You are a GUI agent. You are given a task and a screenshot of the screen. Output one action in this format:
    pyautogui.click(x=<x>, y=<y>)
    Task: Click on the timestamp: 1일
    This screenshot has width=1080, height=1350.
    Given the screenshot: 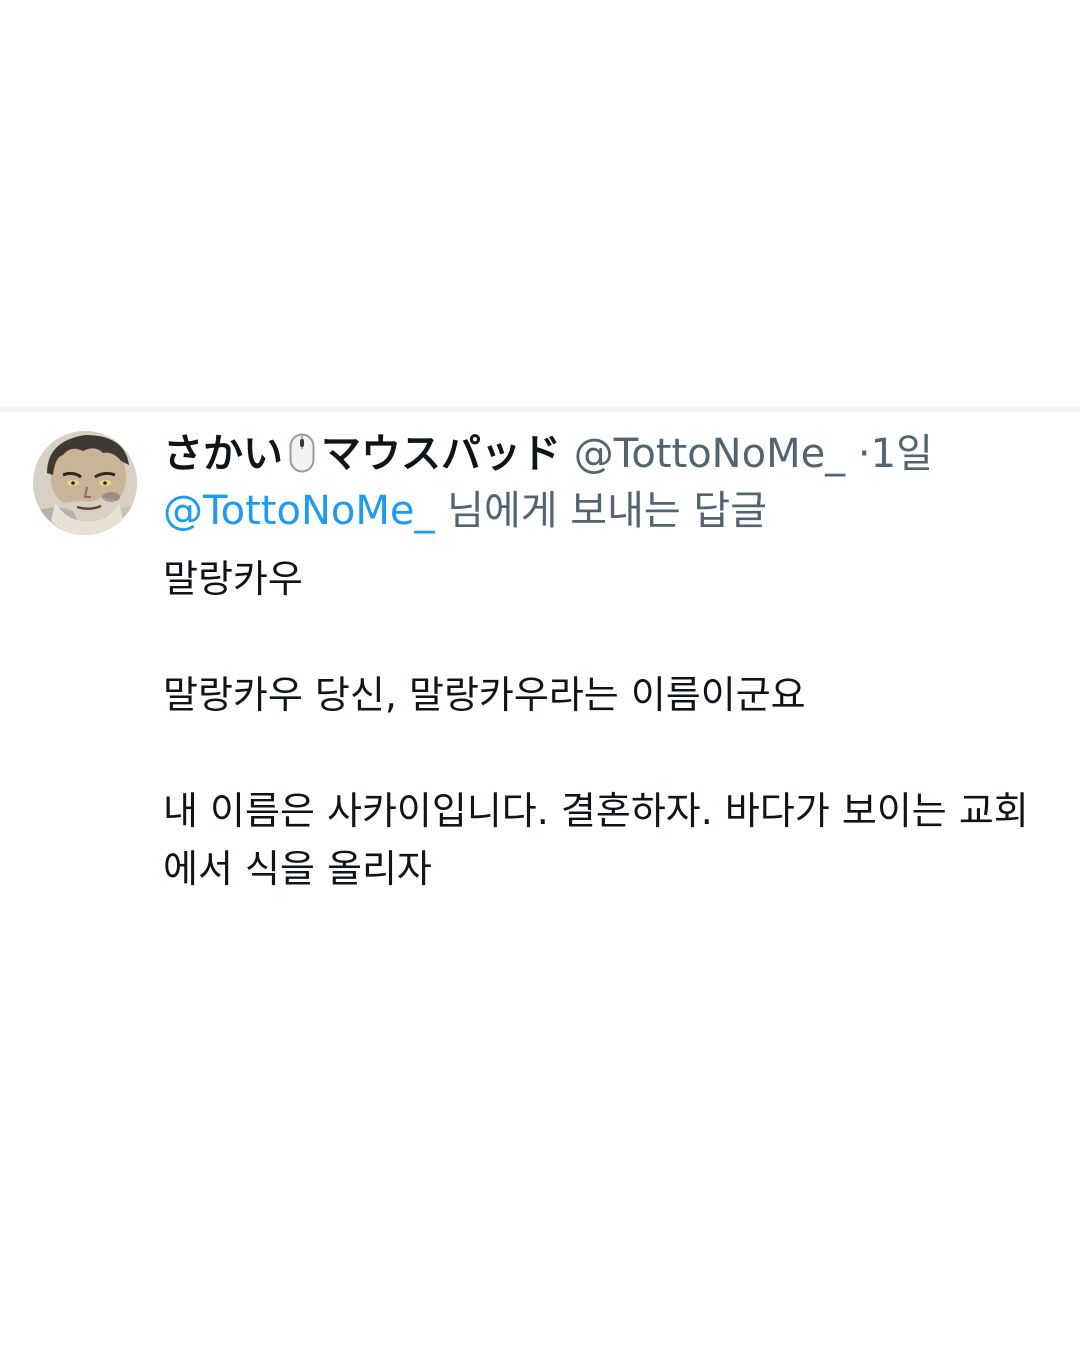 What is the action you would take?
    pyautogui.click(x=902, y=454)
    